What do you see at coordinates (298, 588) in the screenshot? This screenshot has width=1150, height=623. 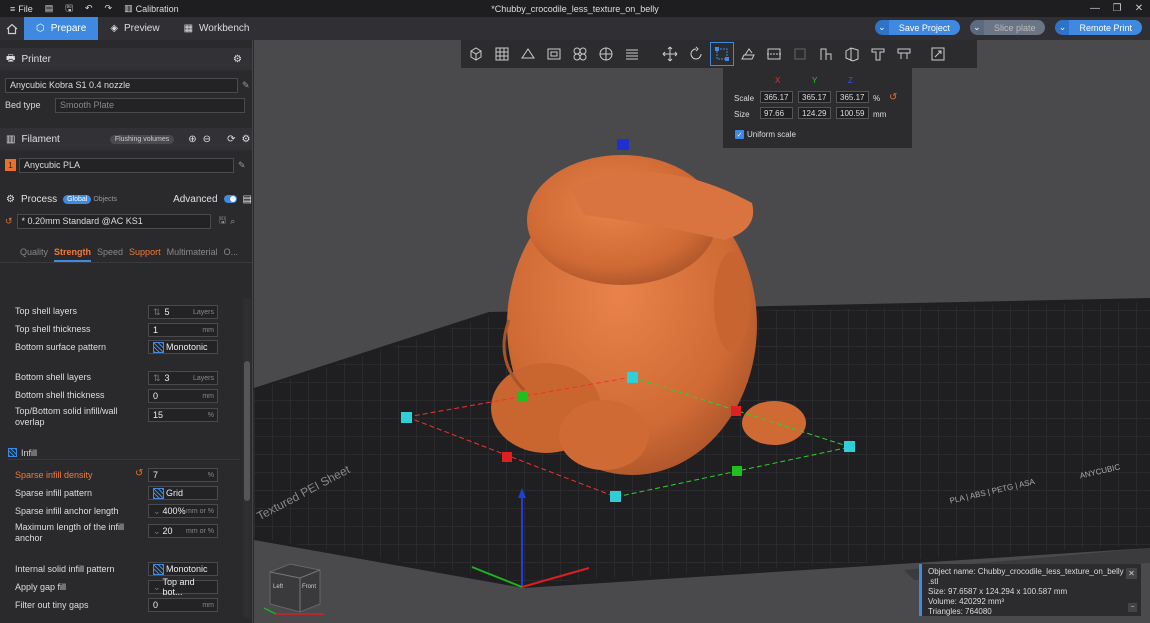 I see `view-cube: Left Front` at bounding box center [298, 588].